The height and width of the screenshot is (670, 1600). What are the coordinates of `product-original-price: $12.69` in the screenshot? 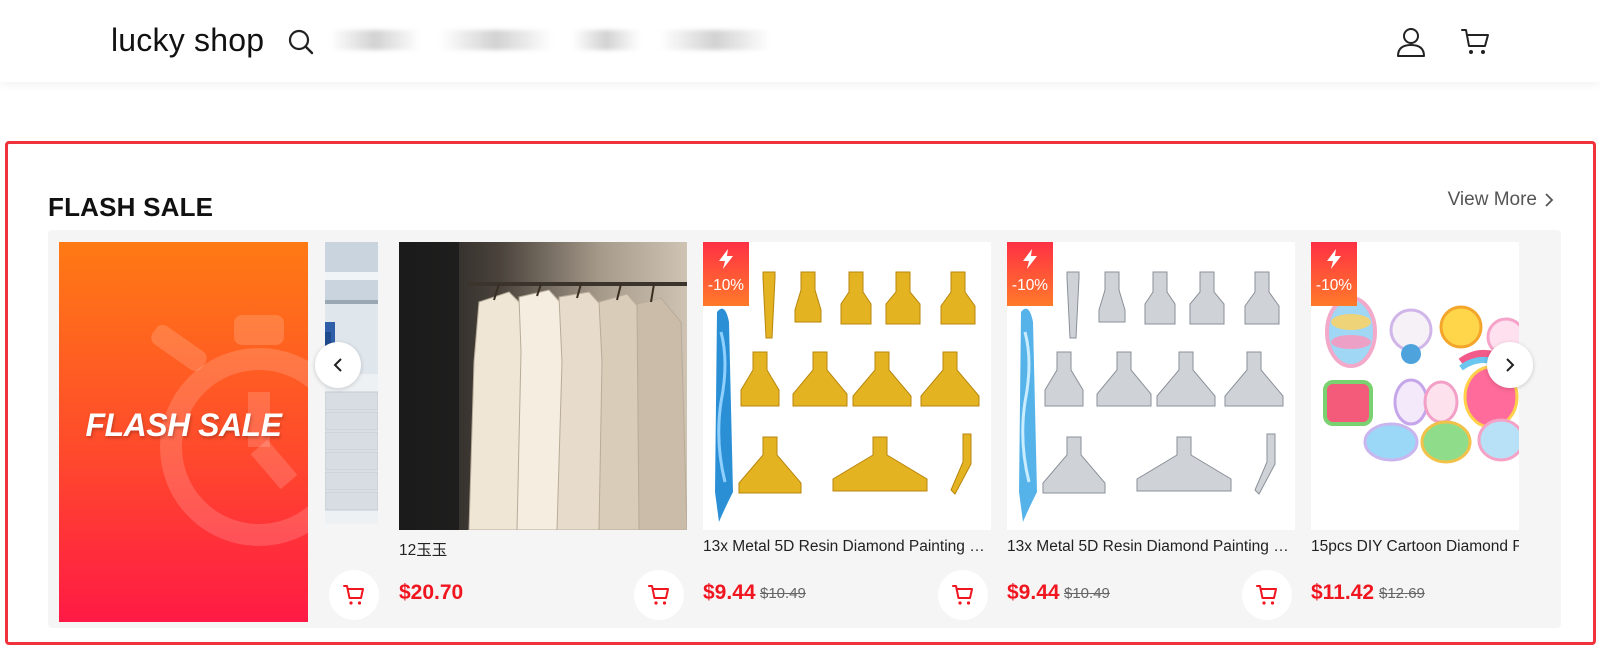 It's located at (1402, 593).